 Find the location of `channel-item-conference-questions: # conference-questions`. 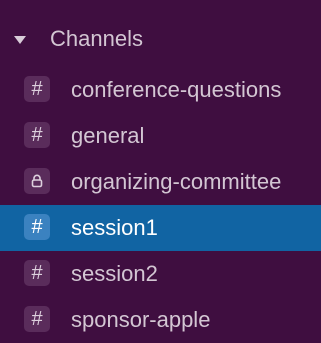

channel-item-conference-questions: # conference-questions is located at coordinates (160, 90).